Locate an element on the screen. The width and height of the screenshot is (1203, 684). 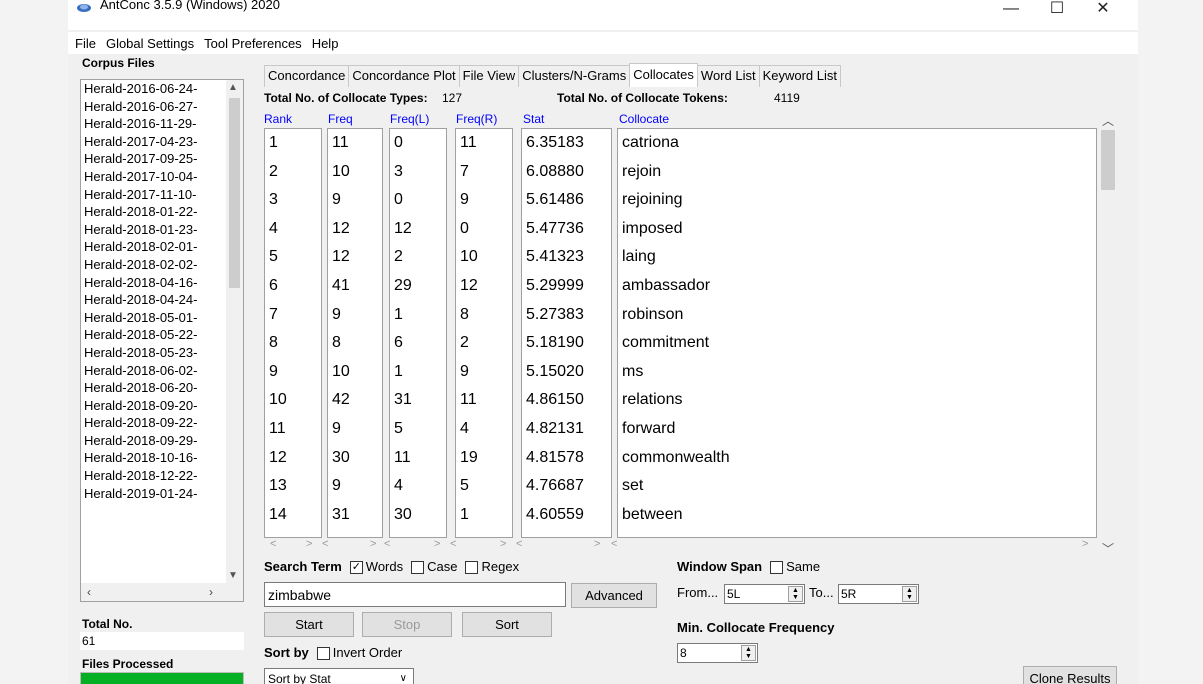
results-scroll-up-icon: ︿ is located at coordinates (1108, 120).